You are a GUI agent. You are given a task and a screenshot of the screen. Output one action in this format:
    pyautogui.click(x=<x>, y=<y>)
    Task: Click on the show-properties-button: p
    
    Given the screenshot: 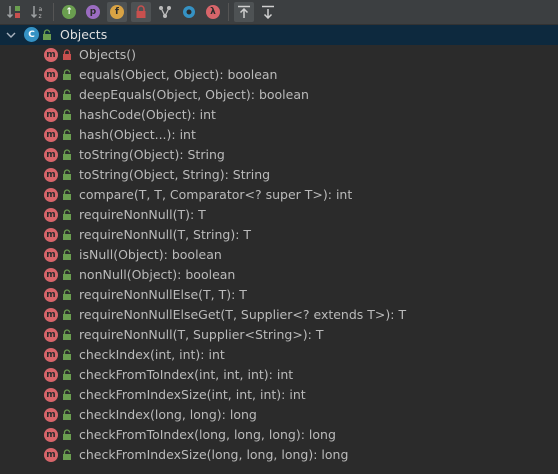 What is the action you would take?
    pyautogui.click(x=93, y=12)
    